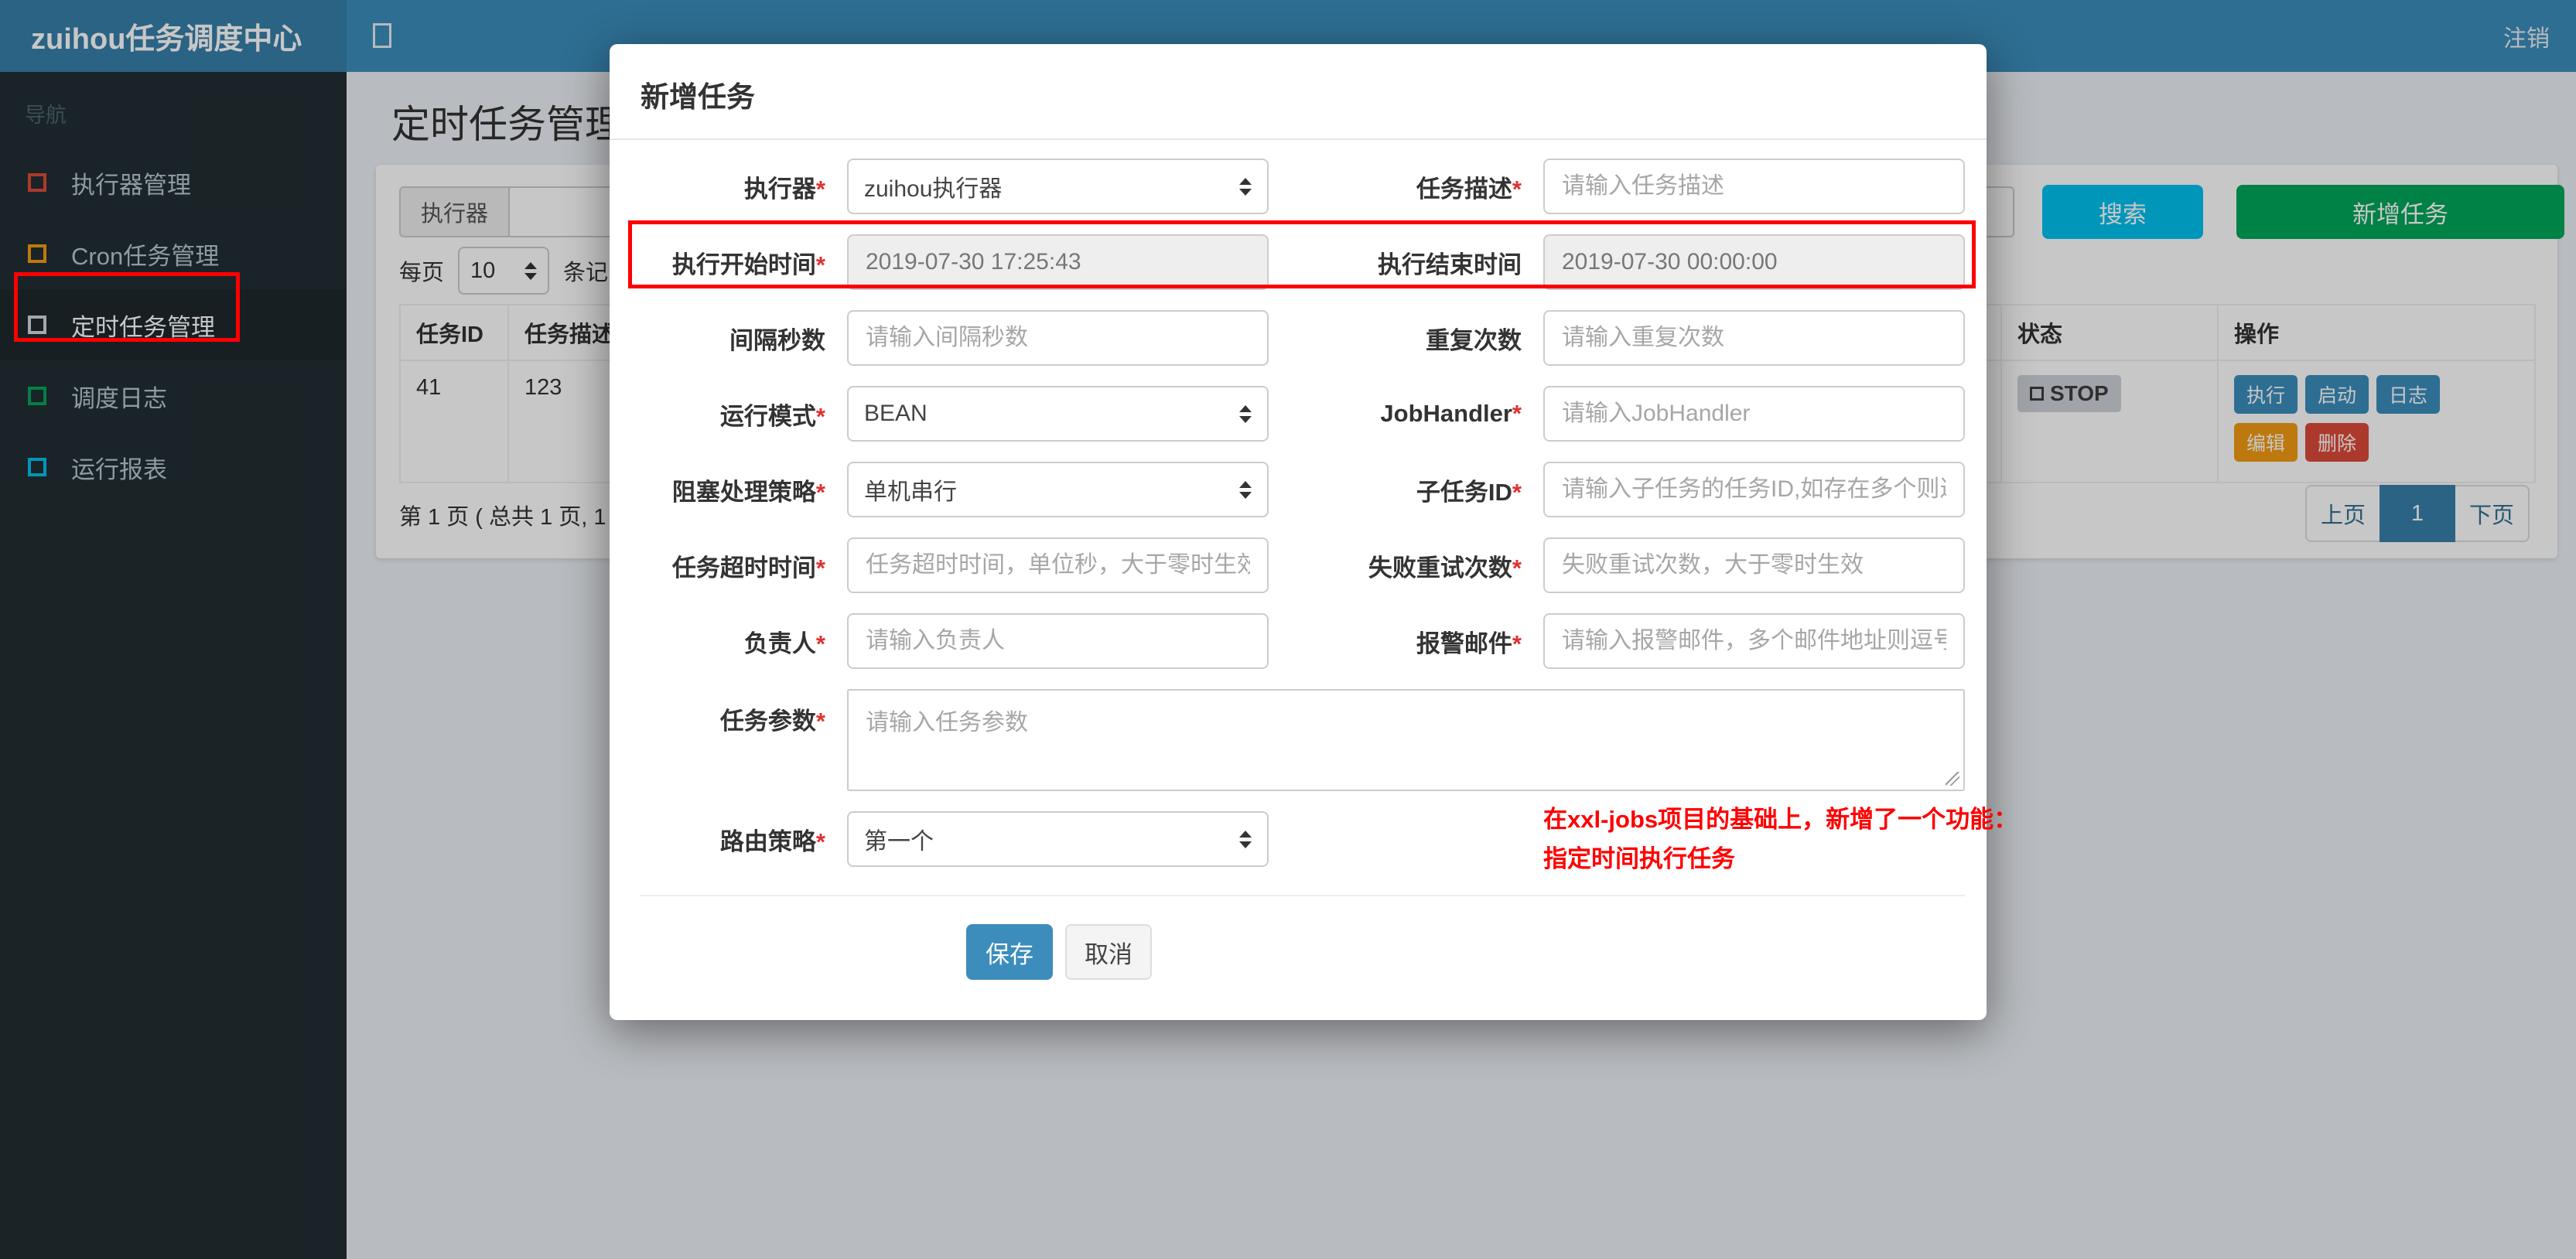 Image resolution: width=2576 pixels, height=1259 pixels. What do you see at coordinates (1303, 338) in the screenshot?
I see `row-interval-repeat: 间隔秒数 重复次数` at bounding box center [1303, 338].